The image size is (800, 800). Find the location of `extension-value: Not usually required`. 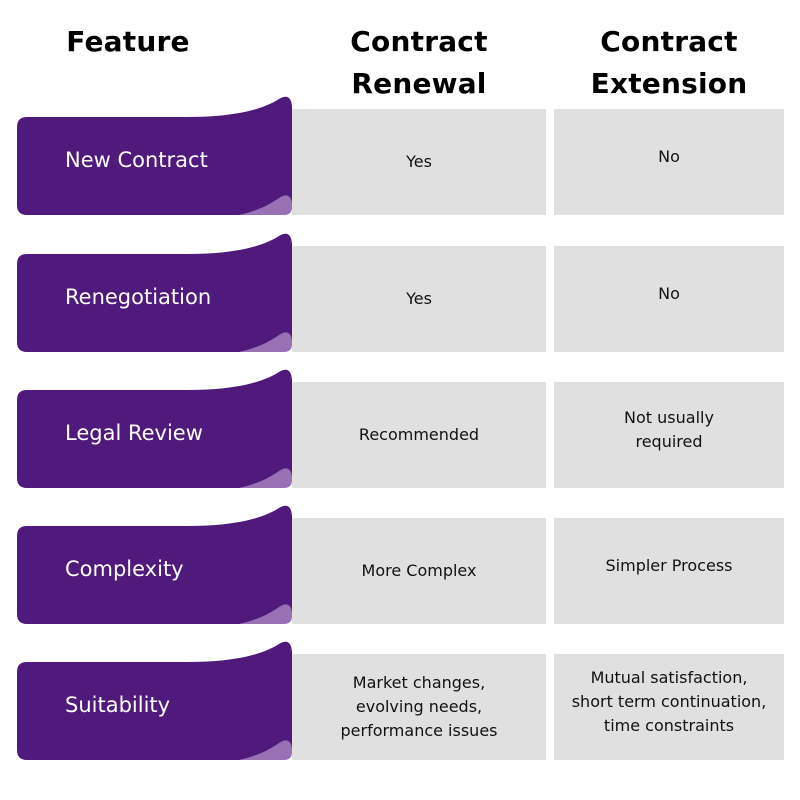

extension-value: Not usually required is located at coordinates (669, 429).